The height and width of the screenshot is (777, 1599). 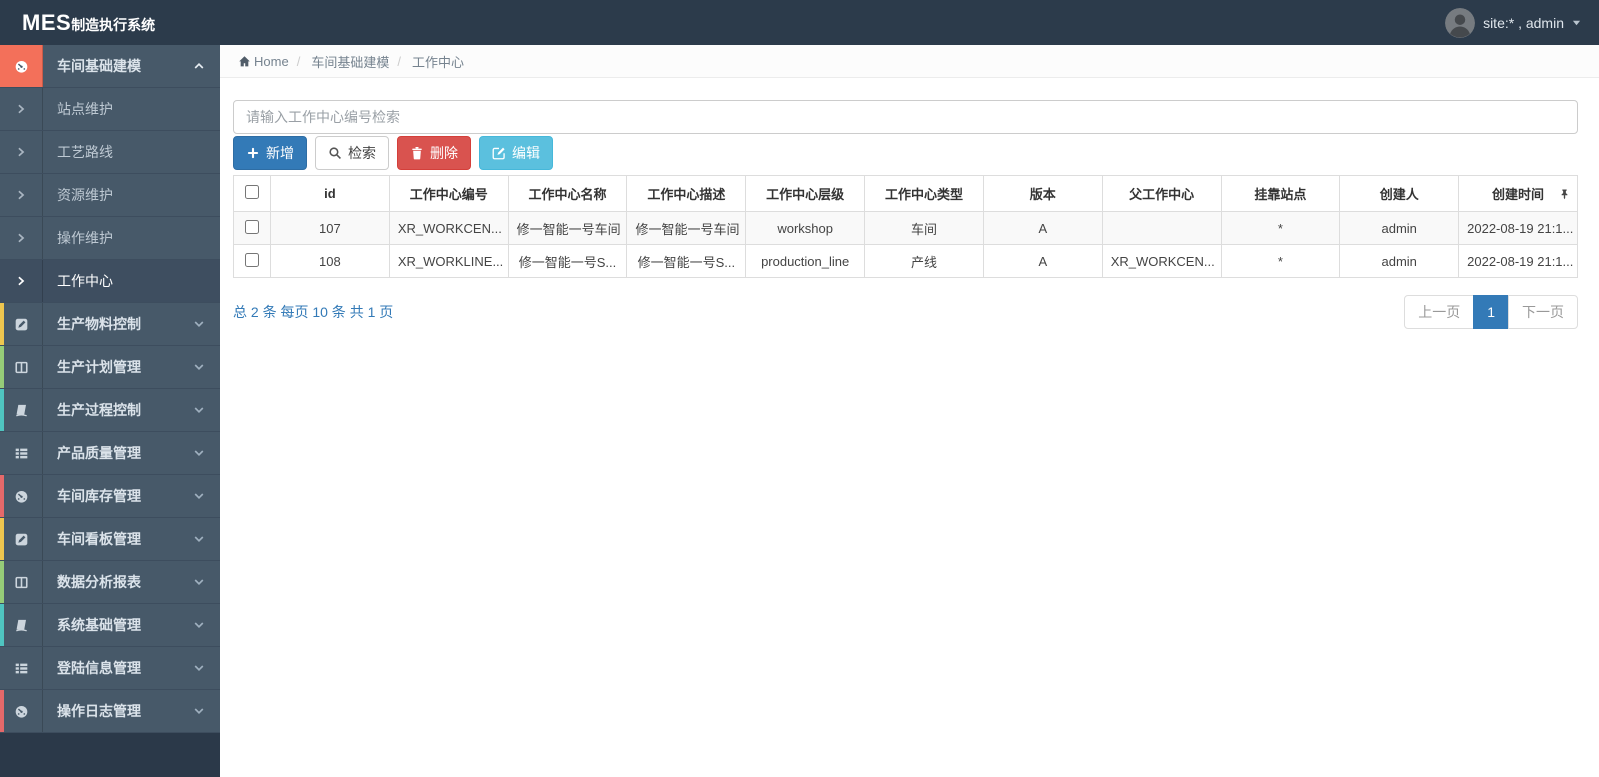 I want to click on book-icon, so click(x=21, y=625).